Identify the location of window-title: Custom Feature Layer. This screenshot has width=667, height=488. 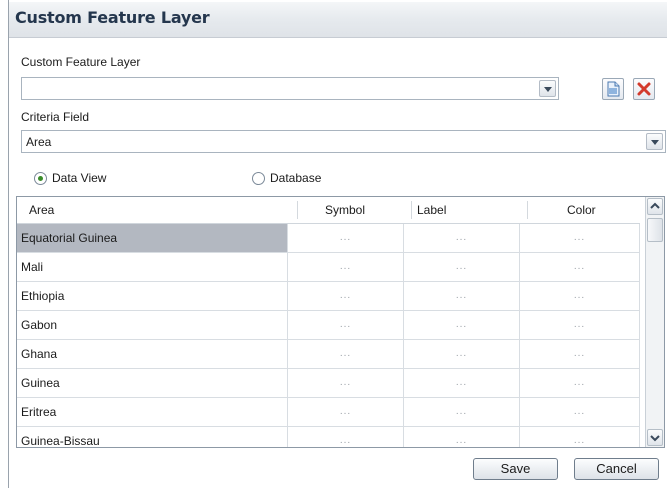
(112, 17).